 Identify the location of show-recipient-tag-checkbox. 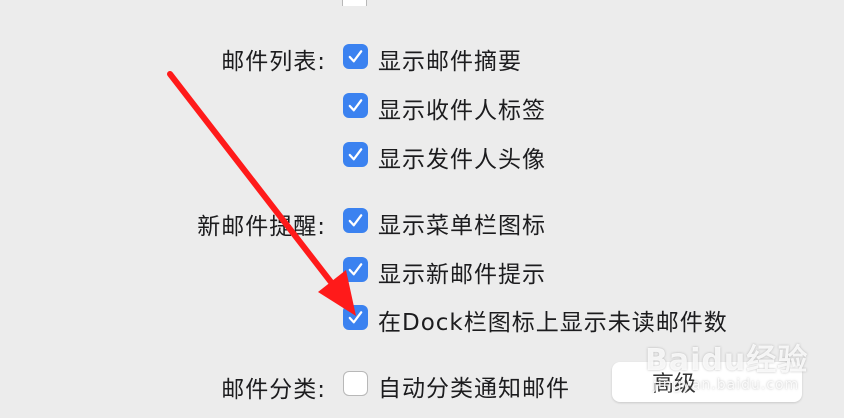
(355, 105).